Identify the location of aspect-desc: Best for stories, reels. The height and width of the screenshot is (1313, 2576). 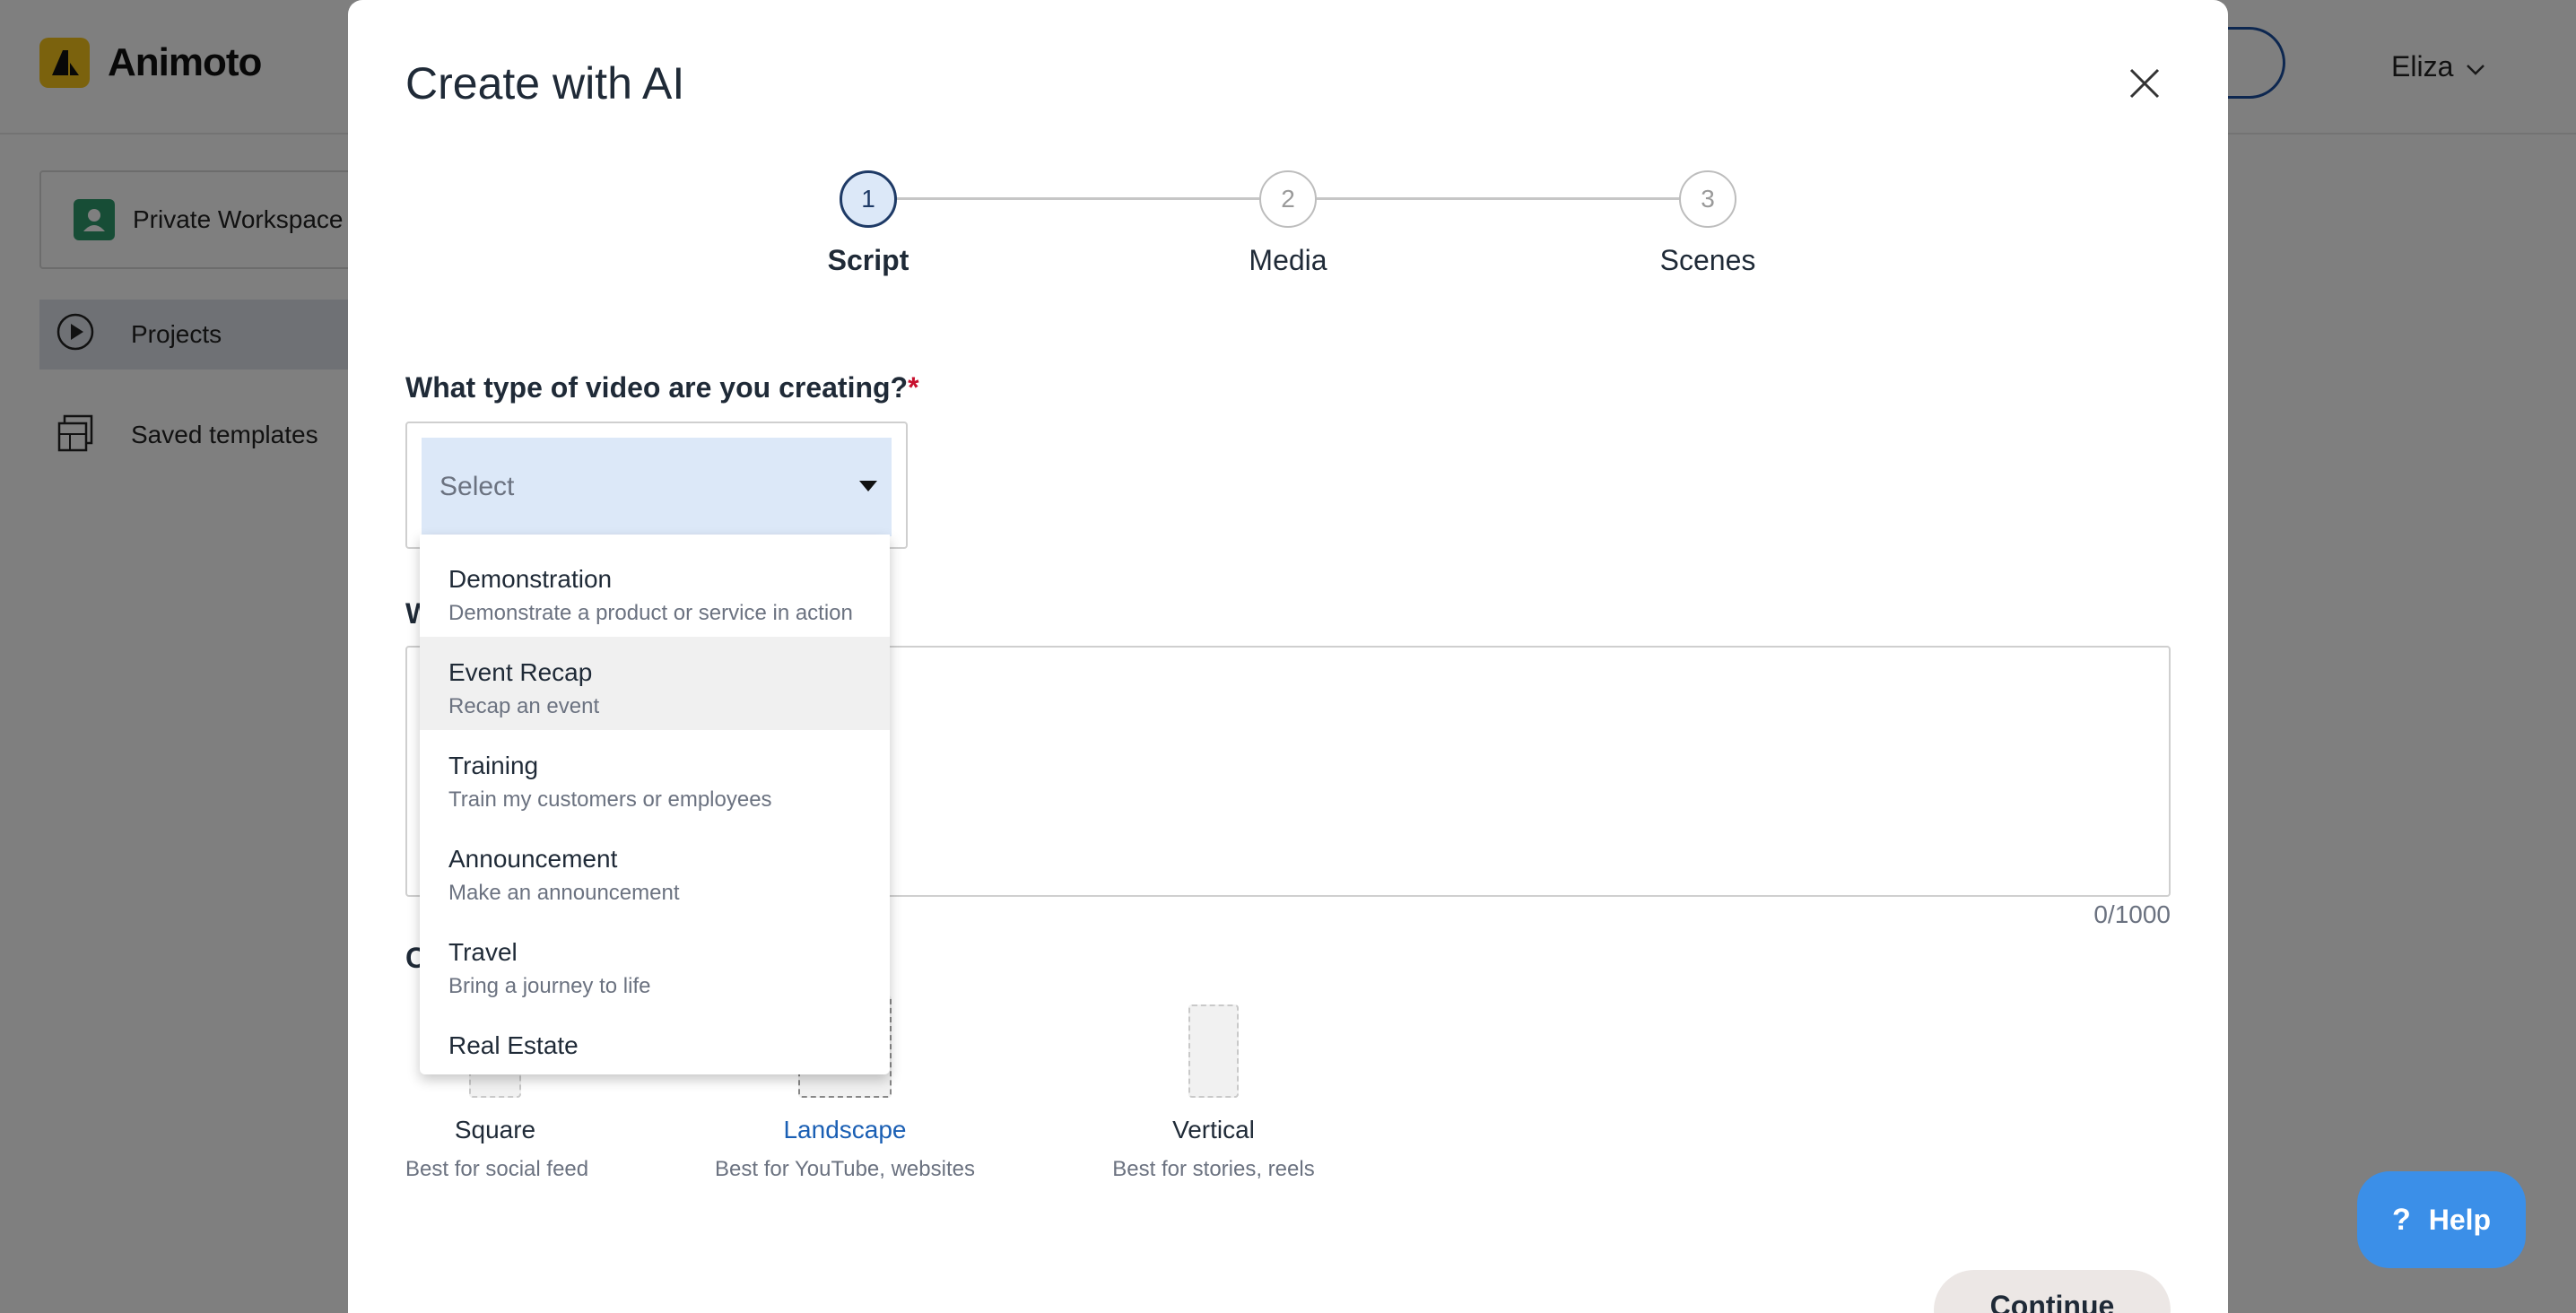
(1213, 1169).